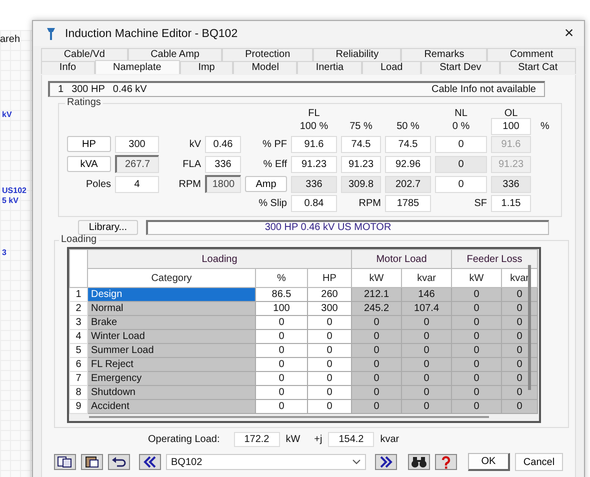 The height and width of the screenshot is (477, 590). I want to click on undo-icon, so click(119, 462).